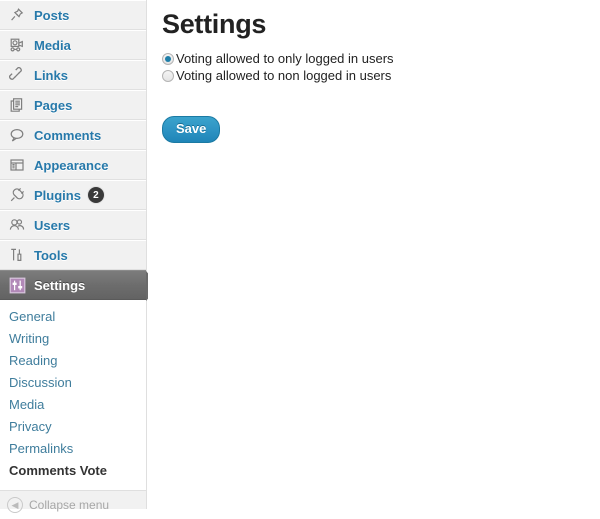  What do you see at coordinates (60, 285) in the screenshot?
I see `sidebar-item-label: Settings` at bounding box center [60, 285].